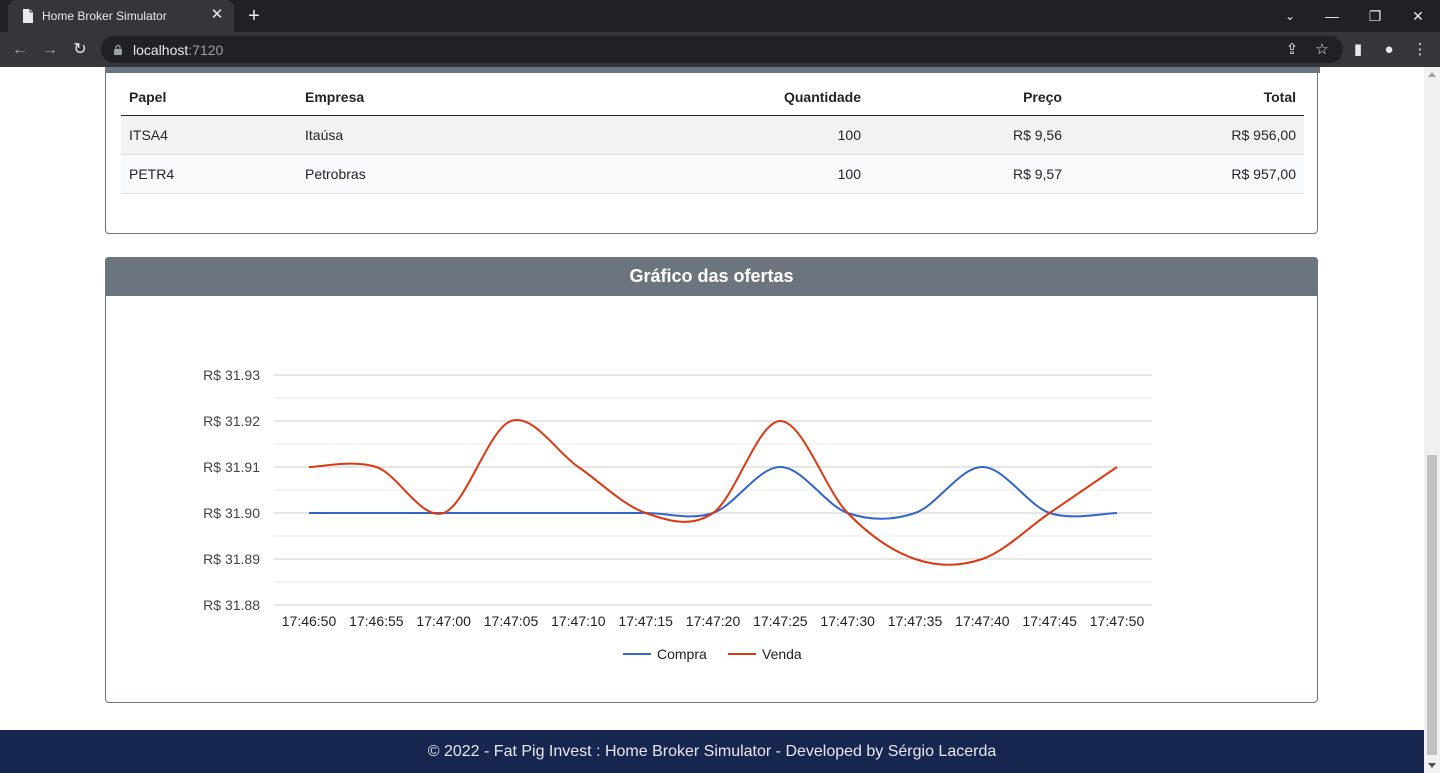  I want to click on browser-toolbar: ← → ↻ localhost:7120 ⇪ ☆ ▮ ● ⋮, so click(720, 49).